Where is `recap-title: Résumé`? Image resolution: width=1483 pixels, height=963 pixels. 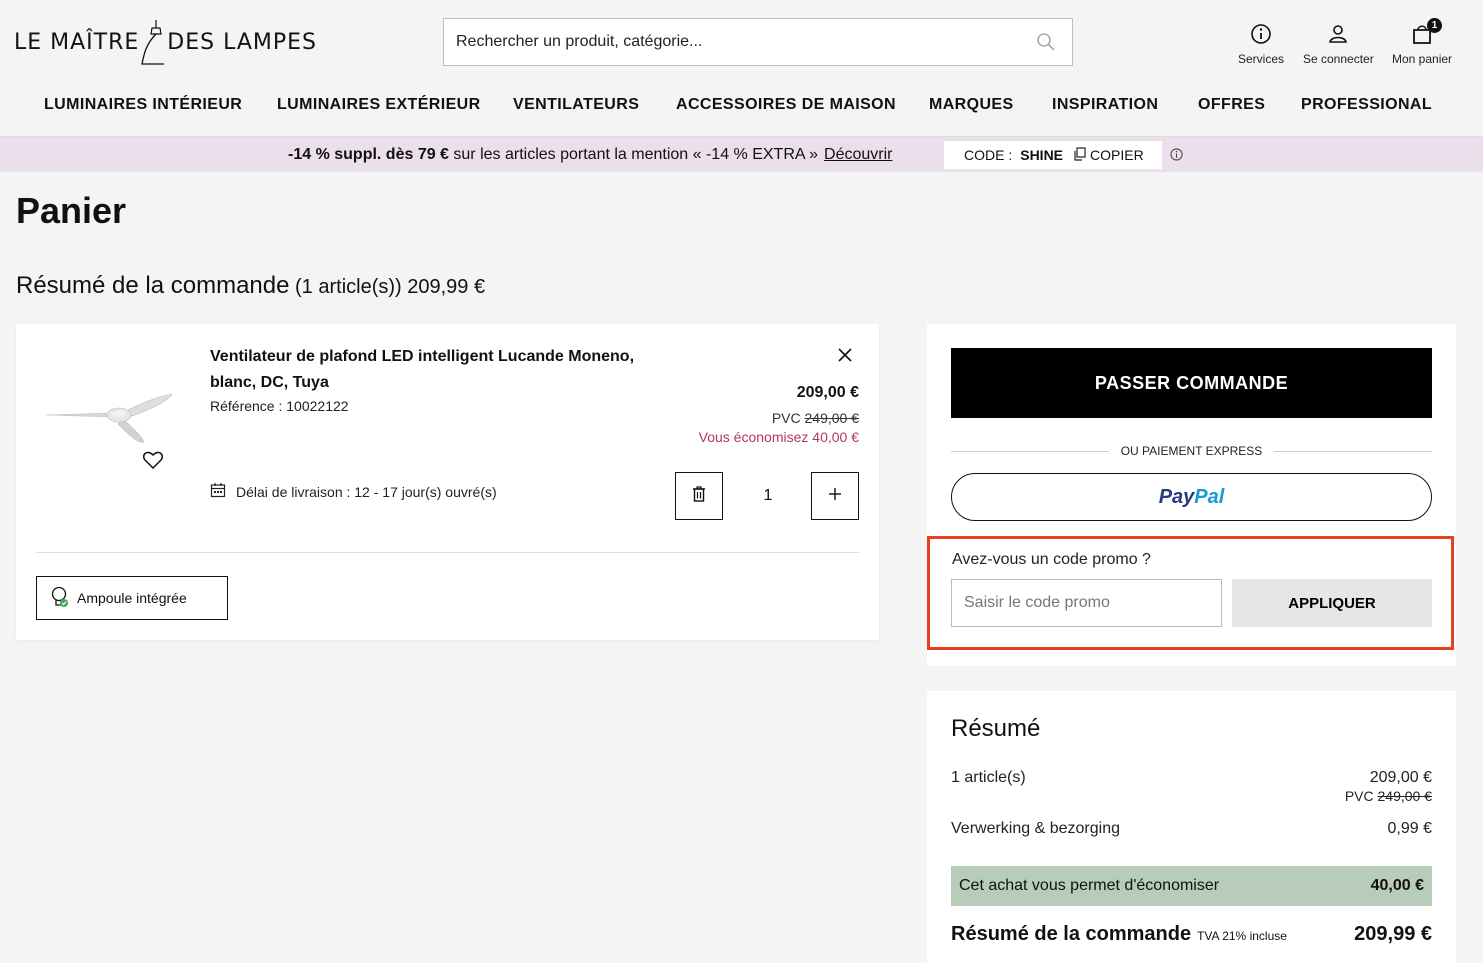 recap-title: Résumé is located at coordinates (996, 728).